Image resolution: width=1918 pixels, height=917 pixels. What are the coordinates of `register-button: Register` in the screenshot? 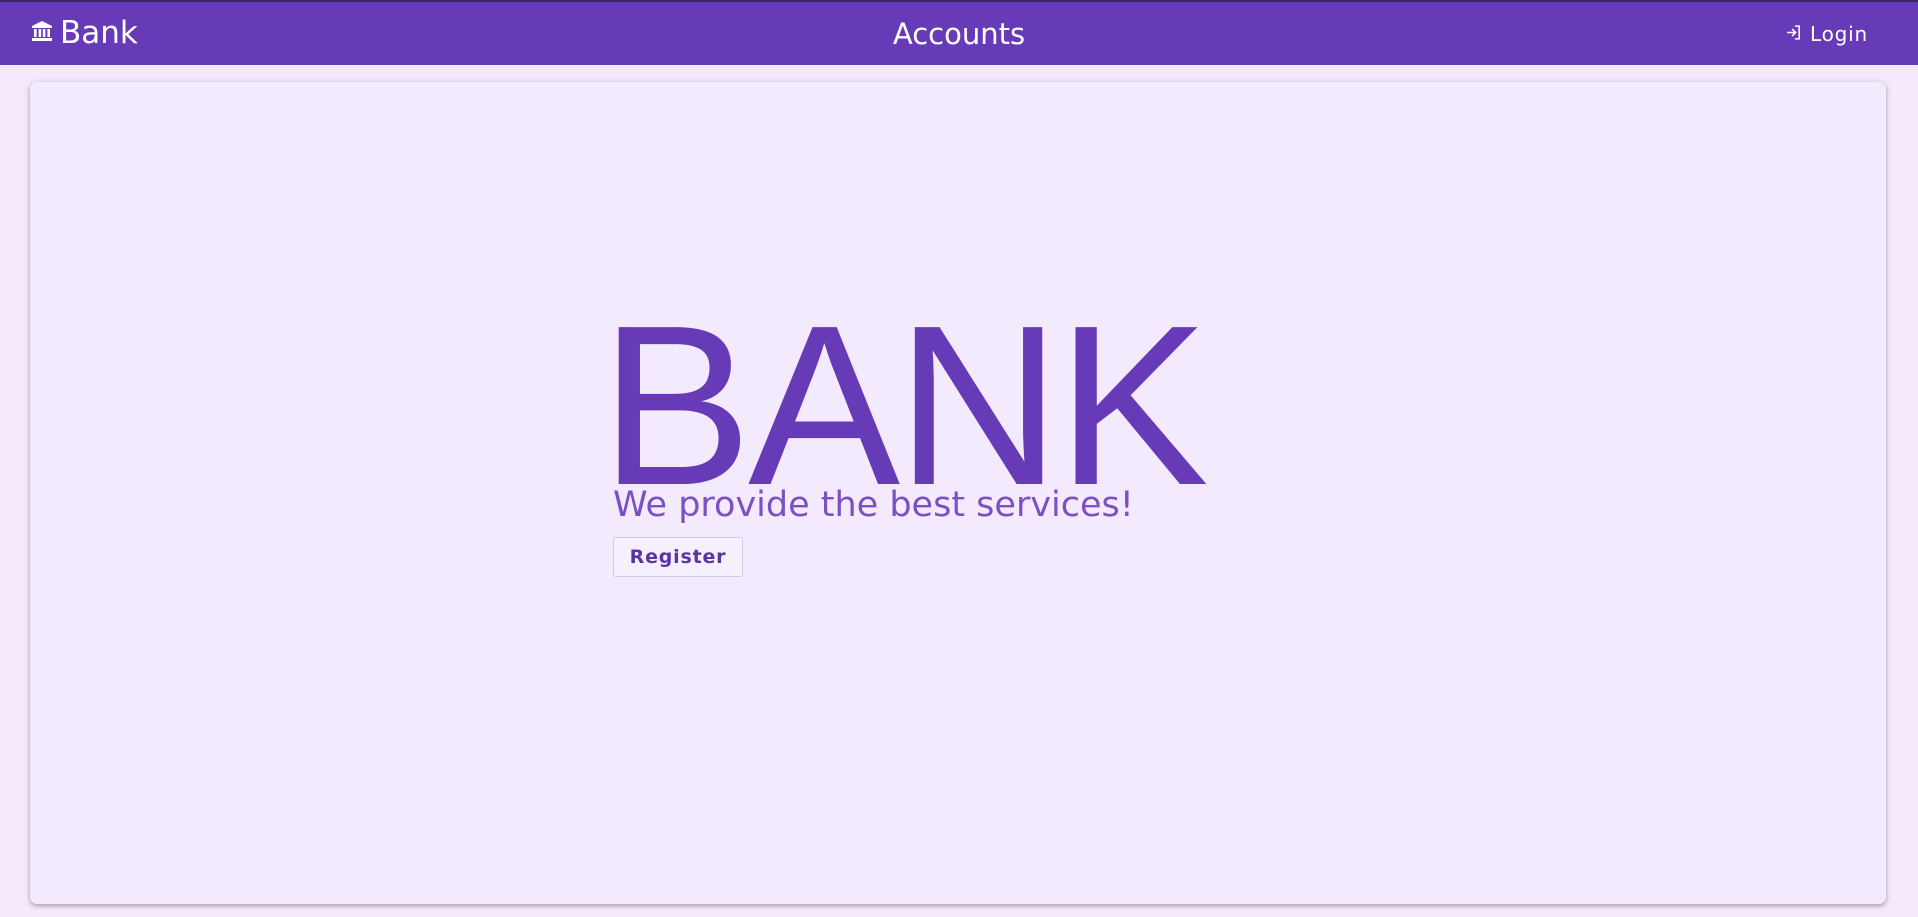 It's located at (678, 557).